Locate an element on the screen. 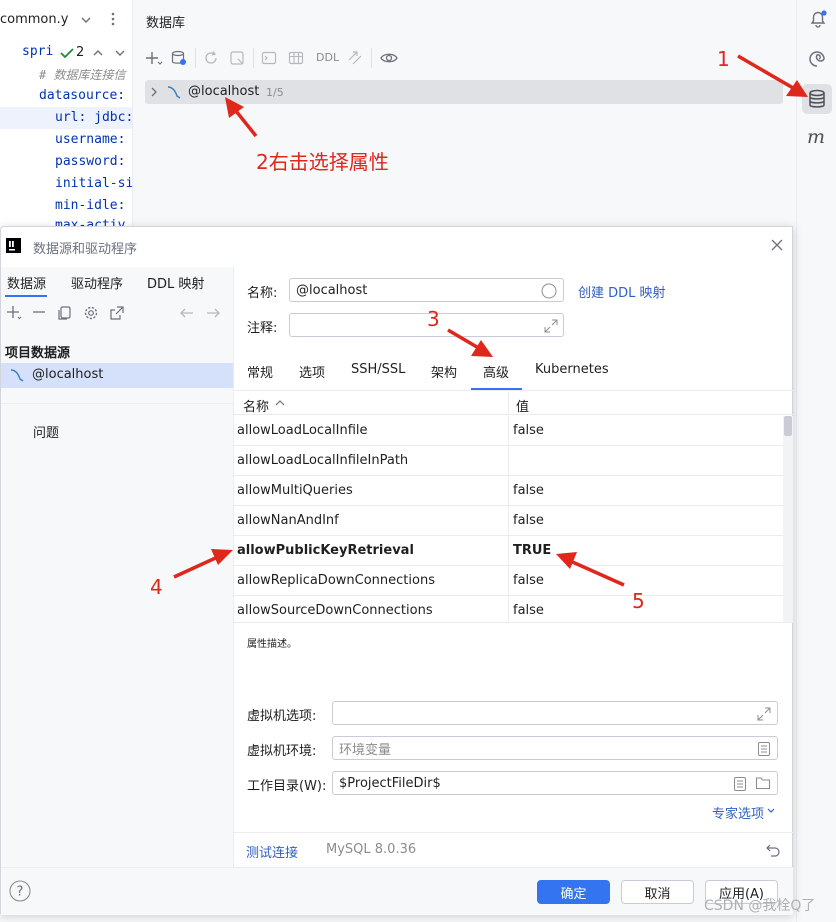 This screenshot has width=836, height=922. watermark: CSDN @我栓Q了 is located at coordinates (760, 906).